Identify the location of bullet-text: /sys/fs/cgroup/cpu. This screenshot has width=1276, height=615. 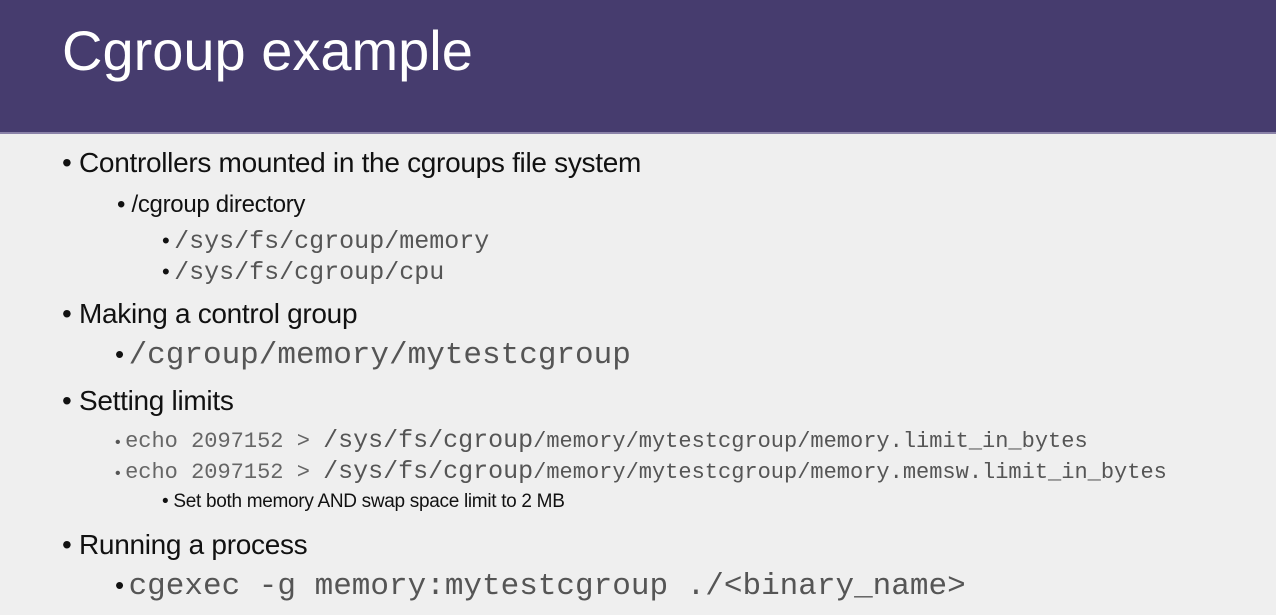
(309, 272).